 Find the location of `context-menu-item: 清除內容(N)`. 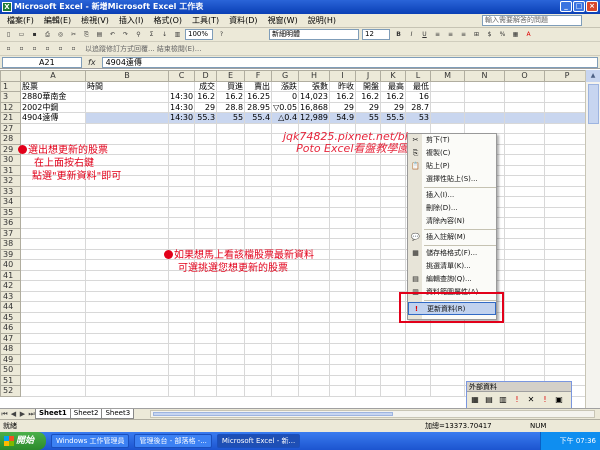

context-menu-item: 清除內容(N) is located at coordinates (452, 221).